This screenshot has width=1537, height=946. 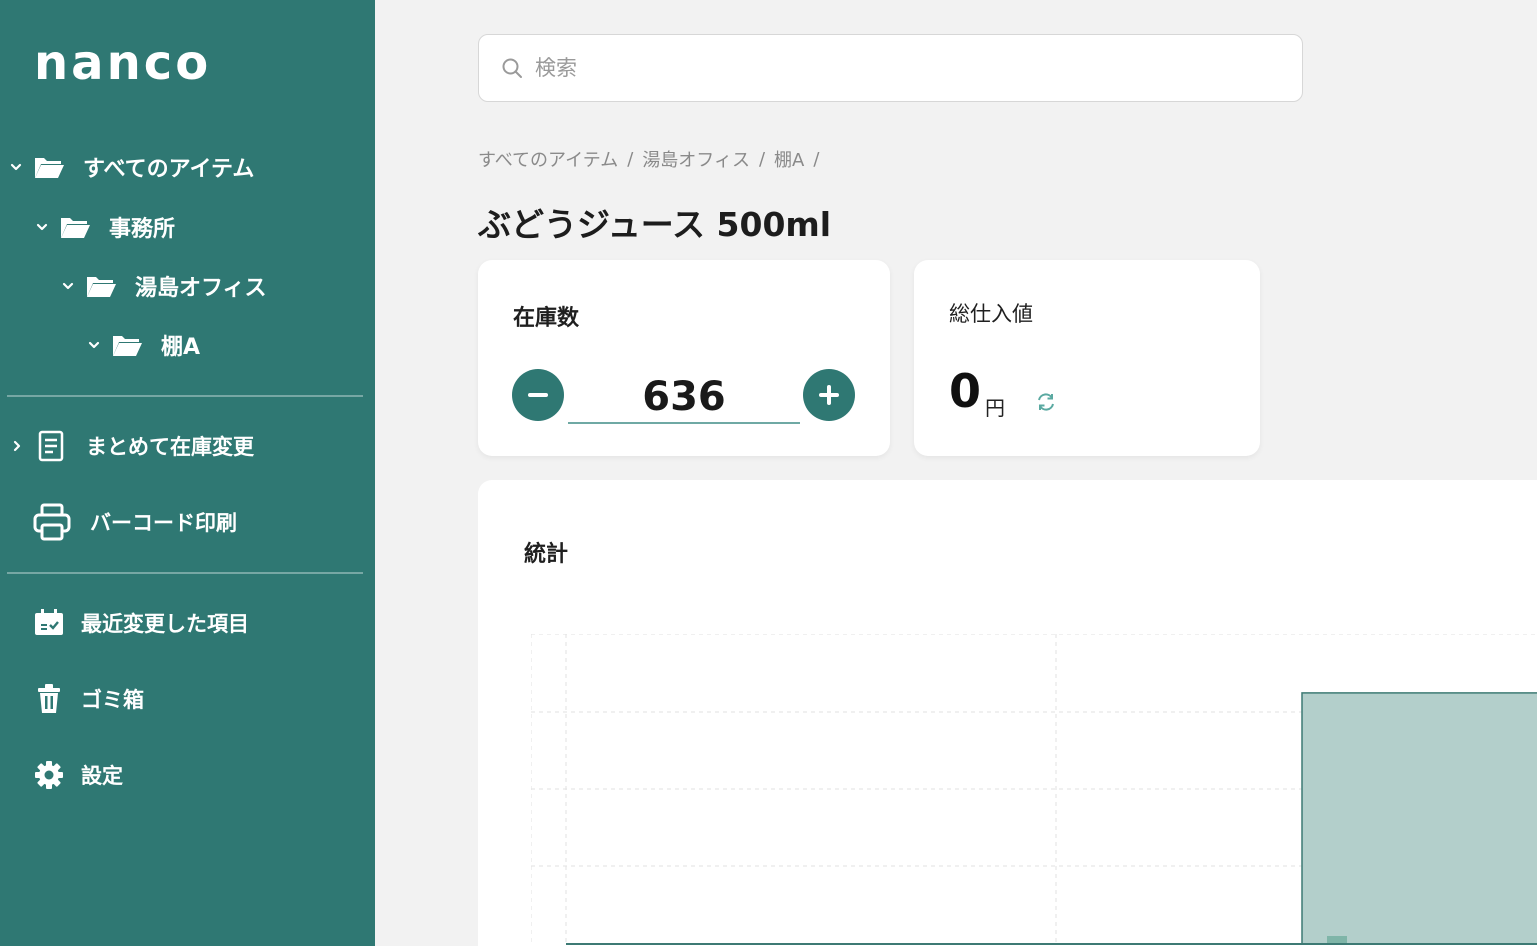 I want to click on chevron-right-icon, so click(x=17, y=446).